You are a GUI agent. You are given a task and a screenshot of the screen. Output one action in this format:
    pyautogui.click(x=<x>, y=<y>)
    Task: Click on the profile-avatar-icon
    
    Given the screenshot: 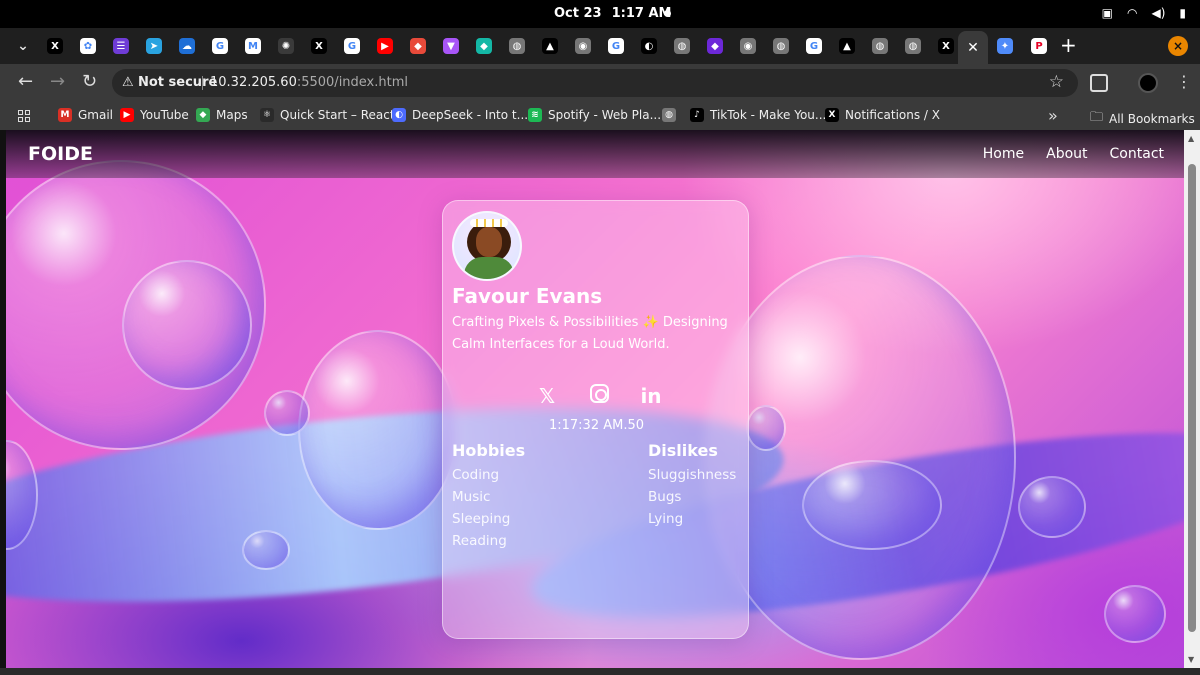 What is the action you would take?
    pyautogui.click(x=1148, y=83)
    